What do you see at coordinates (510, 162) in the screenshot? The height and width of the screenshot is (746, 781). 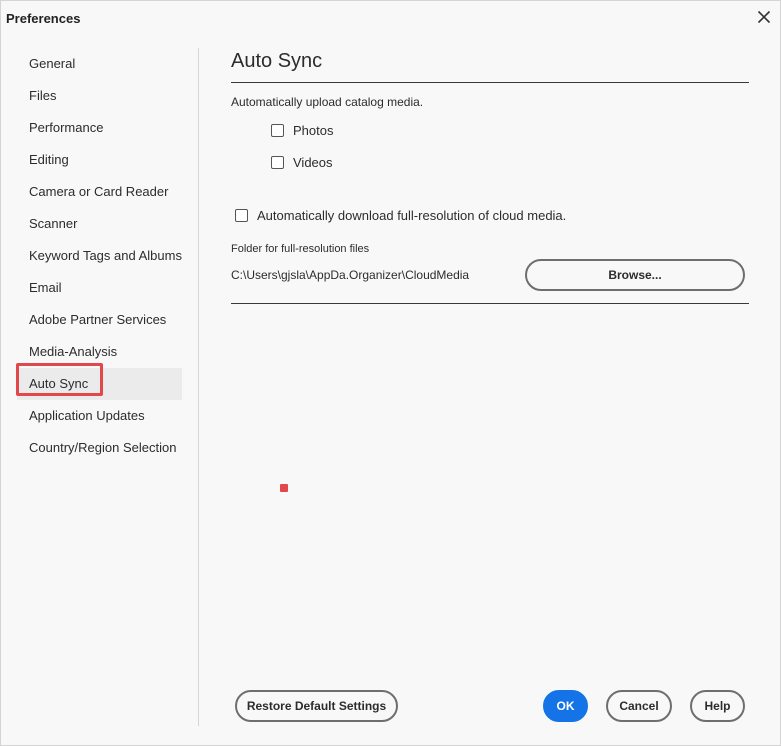 I see `videos-checkbox-row: Videos` at bounding box center [510, 162].